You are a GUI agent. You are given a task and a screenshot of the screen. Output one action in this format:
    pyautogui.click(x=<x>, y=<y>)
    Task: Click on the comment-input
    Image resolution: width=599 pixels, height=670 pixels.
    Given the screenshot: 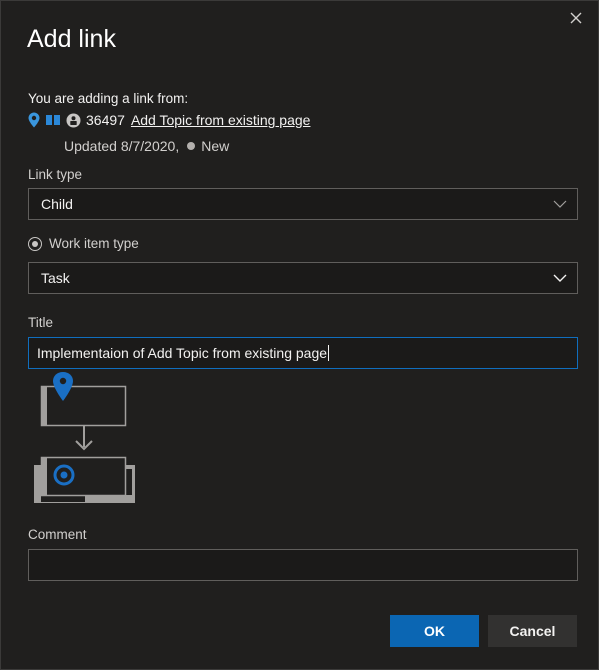 What is the action you would take?
    pyautogui.click(x=303, y=565)
    